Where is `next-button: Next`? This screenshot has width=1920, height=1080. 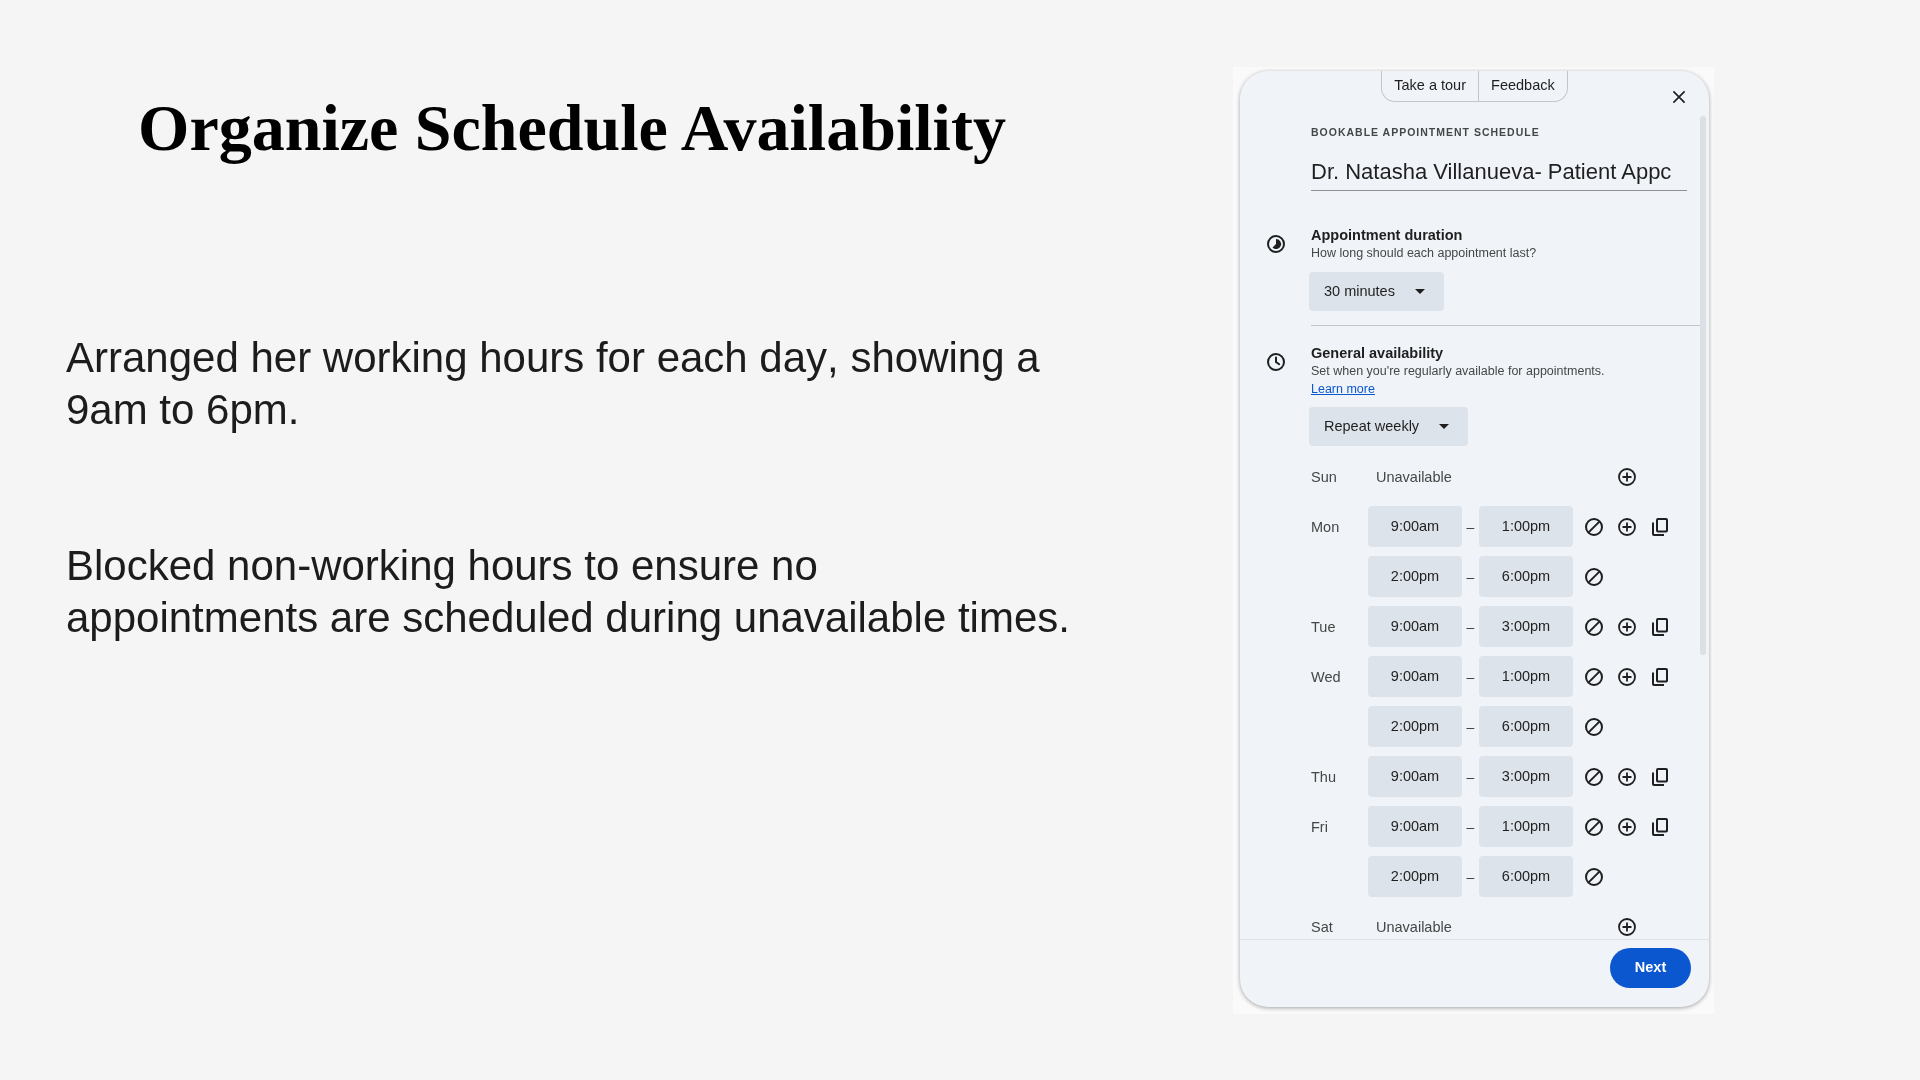
next-button: Next is located at coordinates (1650, 968).